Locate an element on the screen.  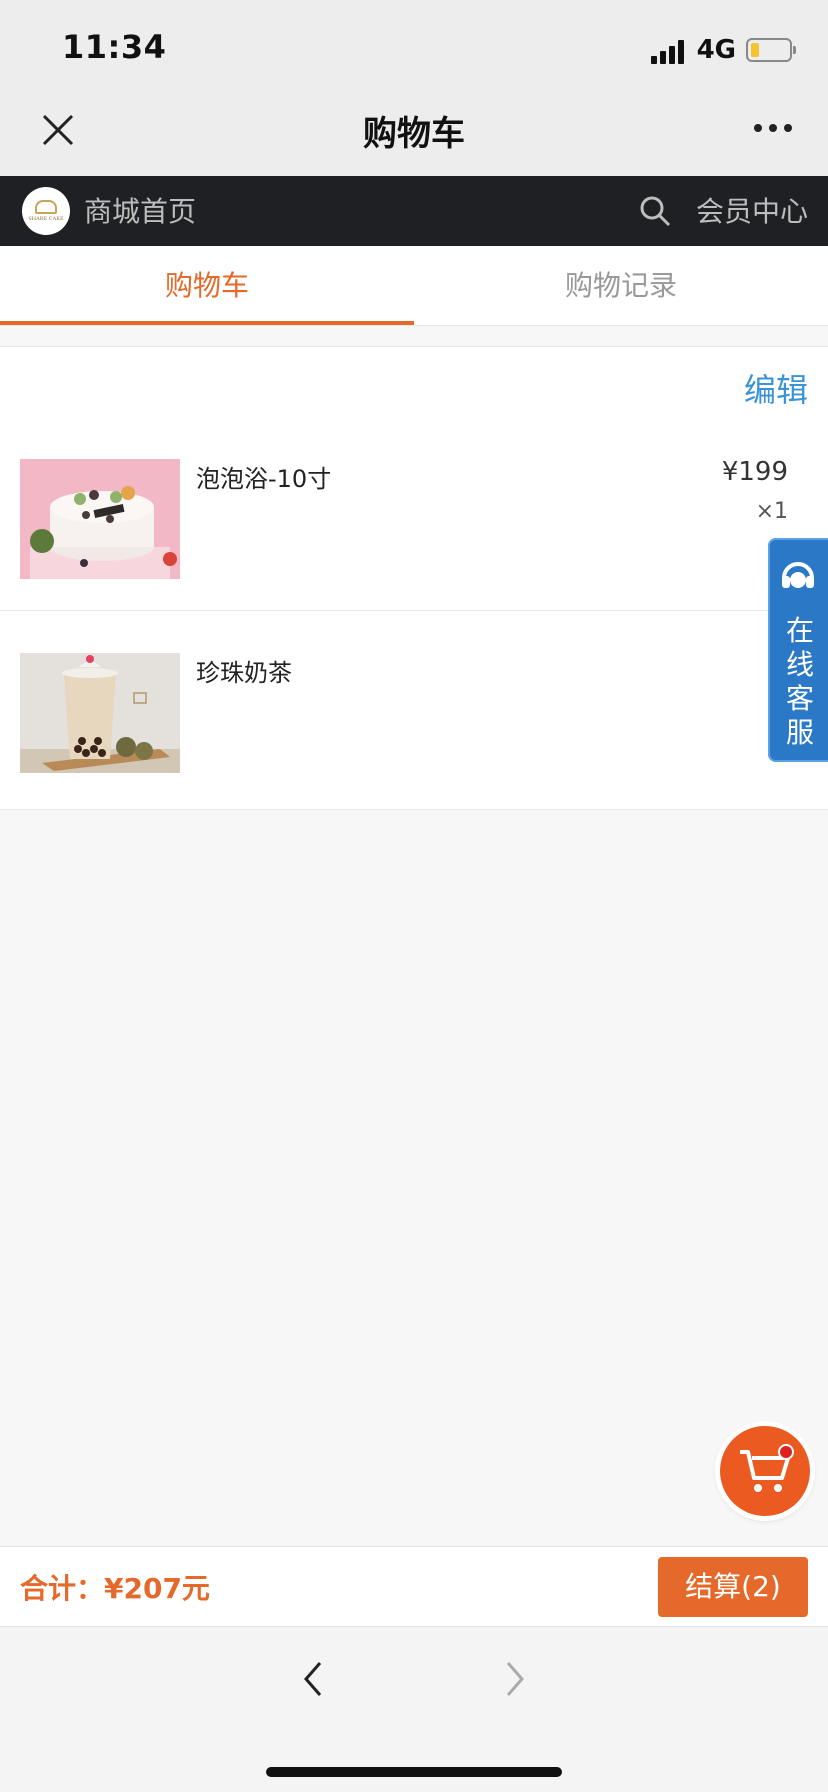
item-price: ¥199 is located at coordinates (754, 472).